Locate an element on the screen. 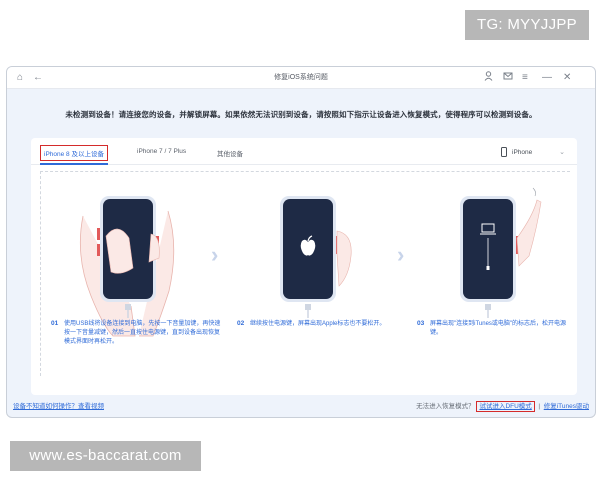 This screenshot has height=480, width=600. minimize-icon: — is located at coordinates (547, 78).